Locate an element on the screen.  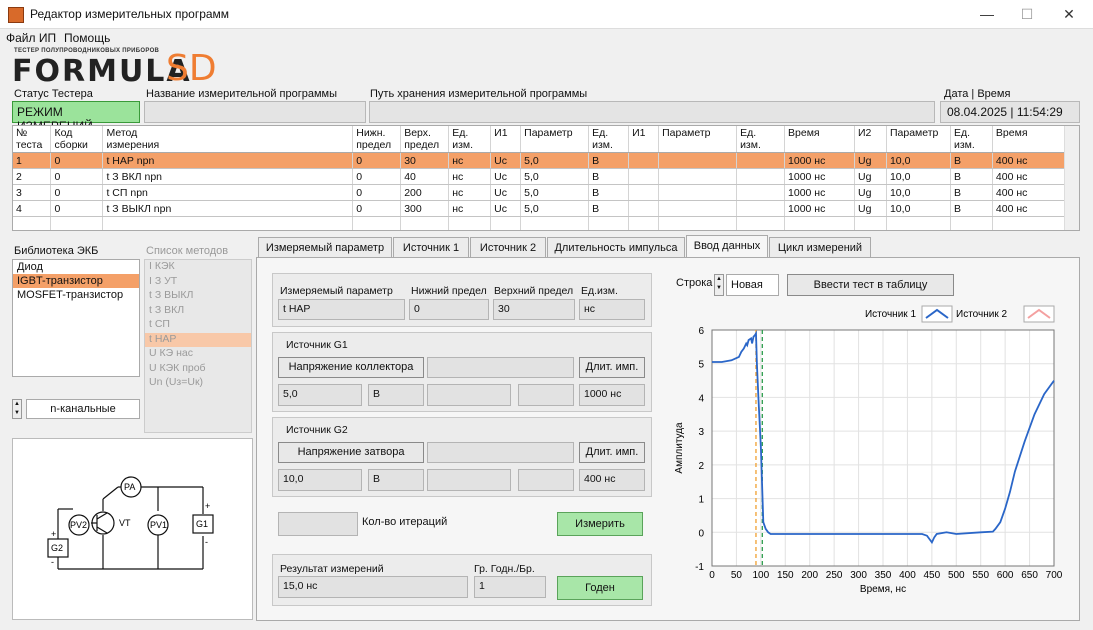
table-cell: t СП npn is located at coordinates (228, 192).